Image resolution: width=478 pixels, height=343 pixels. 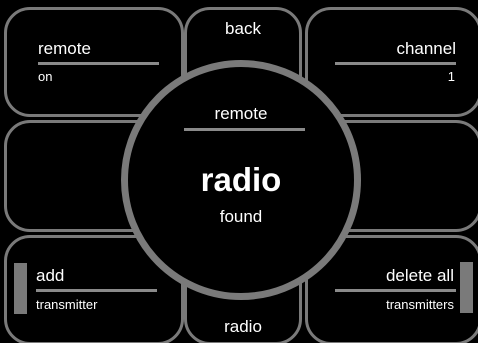 I want to click on status-subtitle: found, so click(x=241, y=216).